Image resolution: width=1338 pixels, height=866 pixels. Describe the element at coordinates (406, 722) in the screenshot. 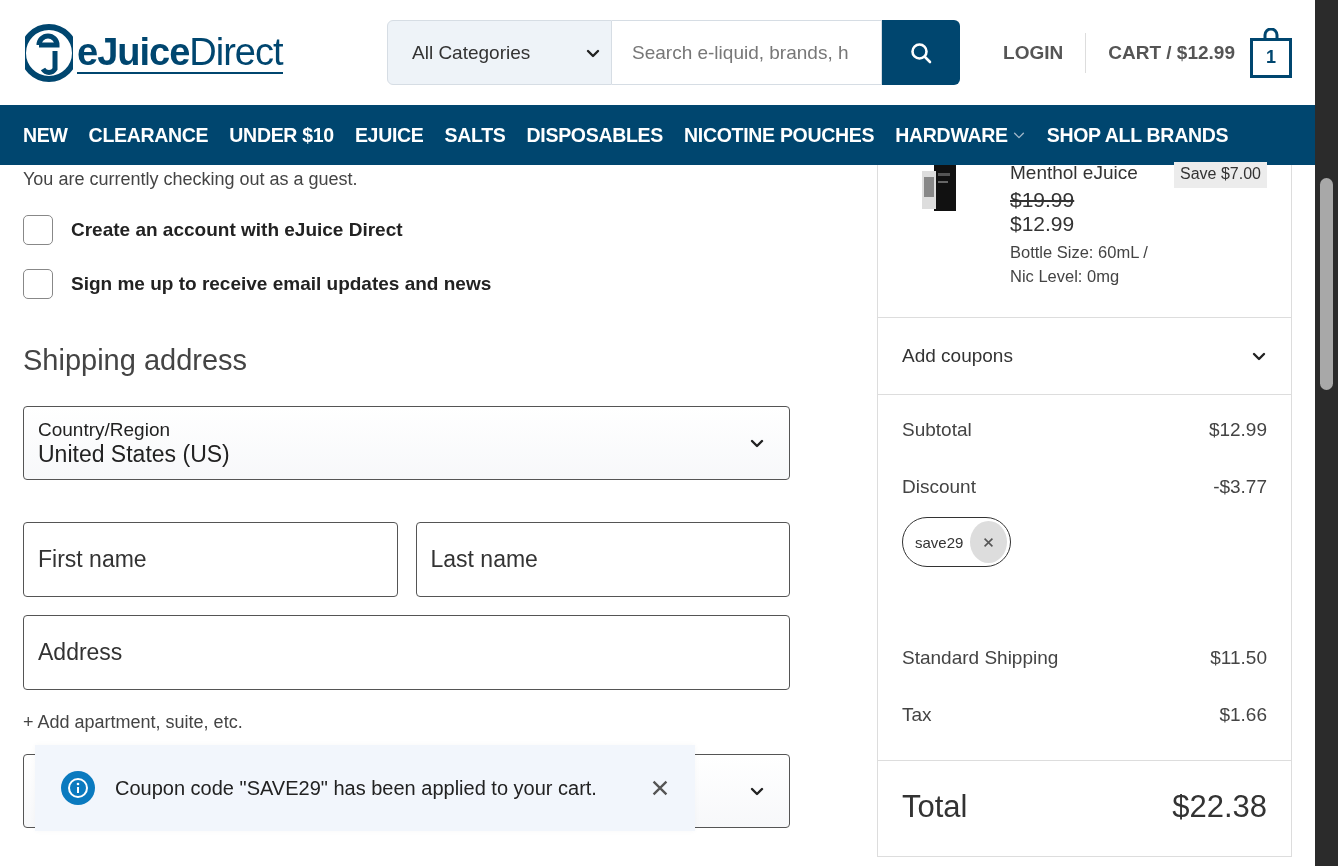

I see `add-apartment-link: + Add apartment, suite, etc.` at that location.